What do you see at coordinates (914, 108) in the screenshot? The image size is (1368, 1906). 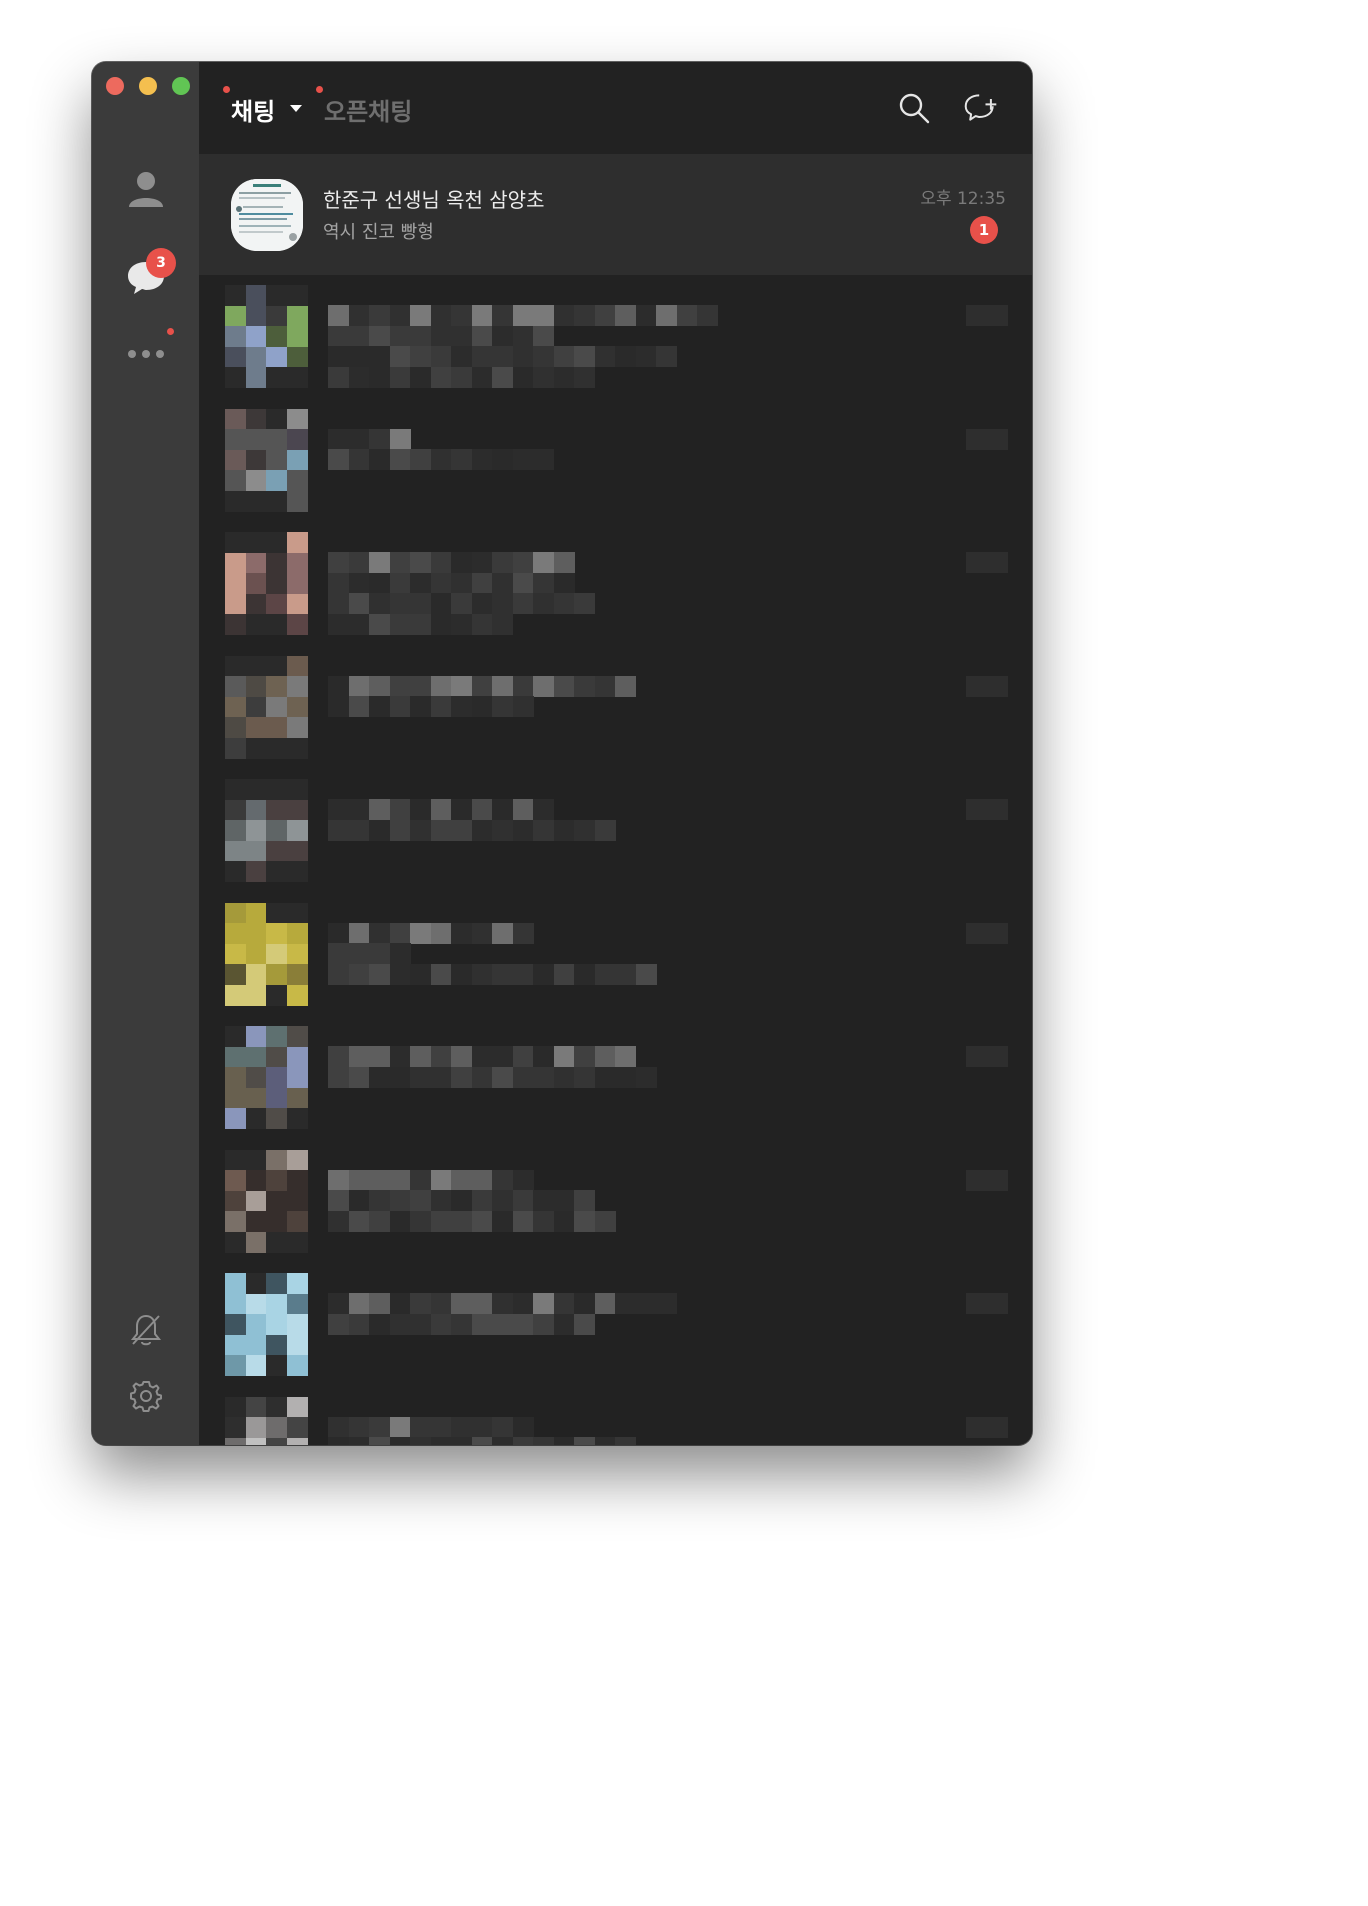 I see `search-icon` at bounding box center [914, 108].